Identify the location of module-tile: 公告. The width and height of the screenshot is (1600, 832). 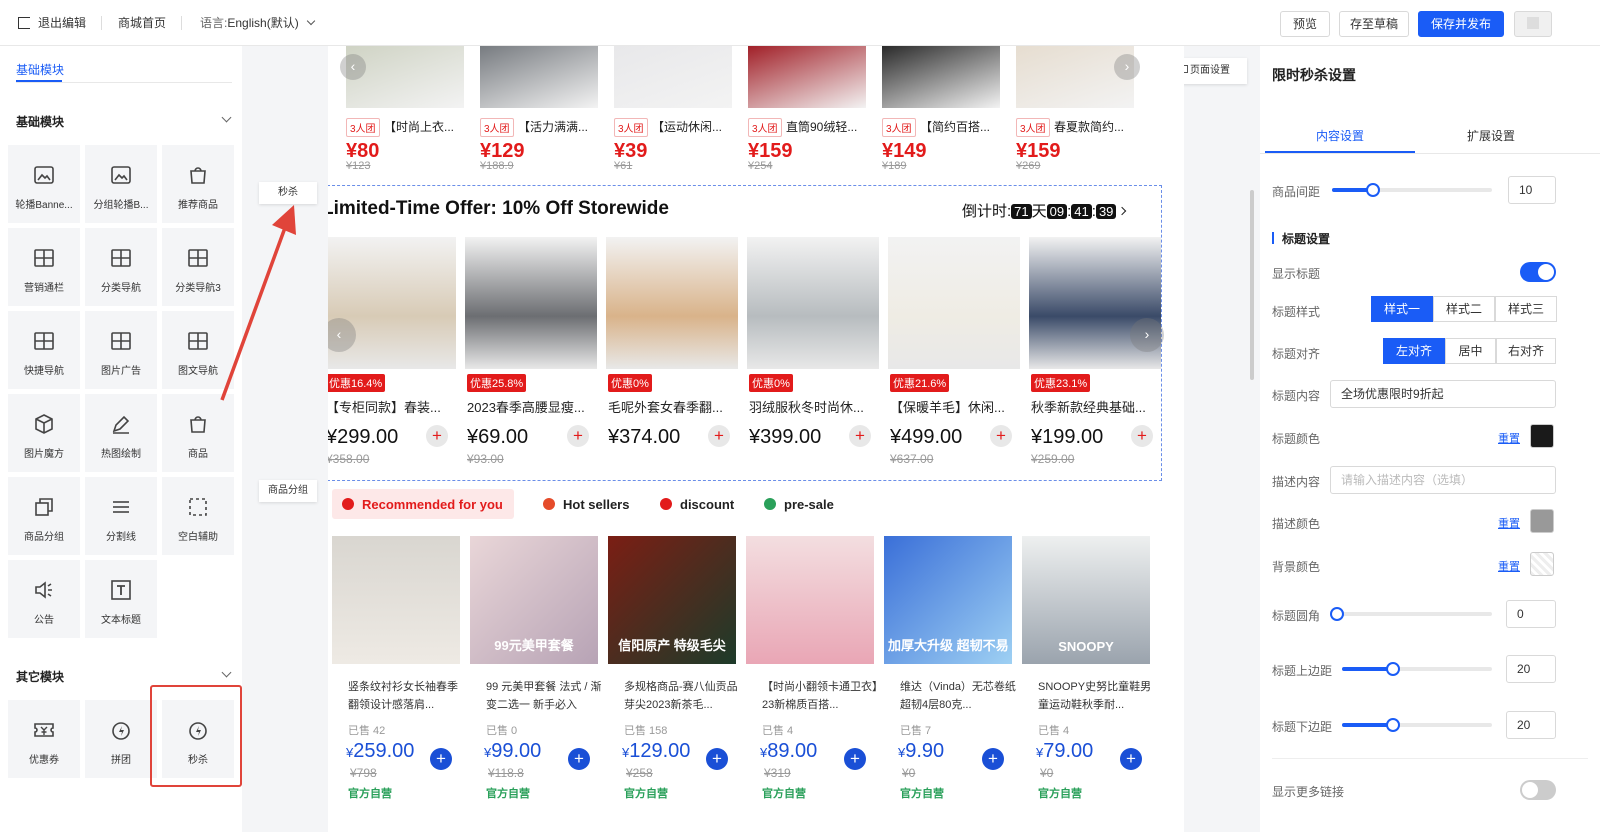
(44, 599).